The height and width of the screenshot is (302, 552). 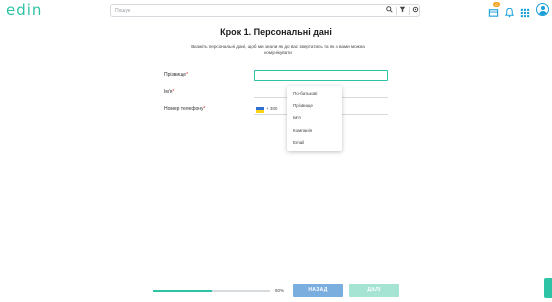 I want to click on surname-label-text: Прізвище, so click(x=175, y=75).